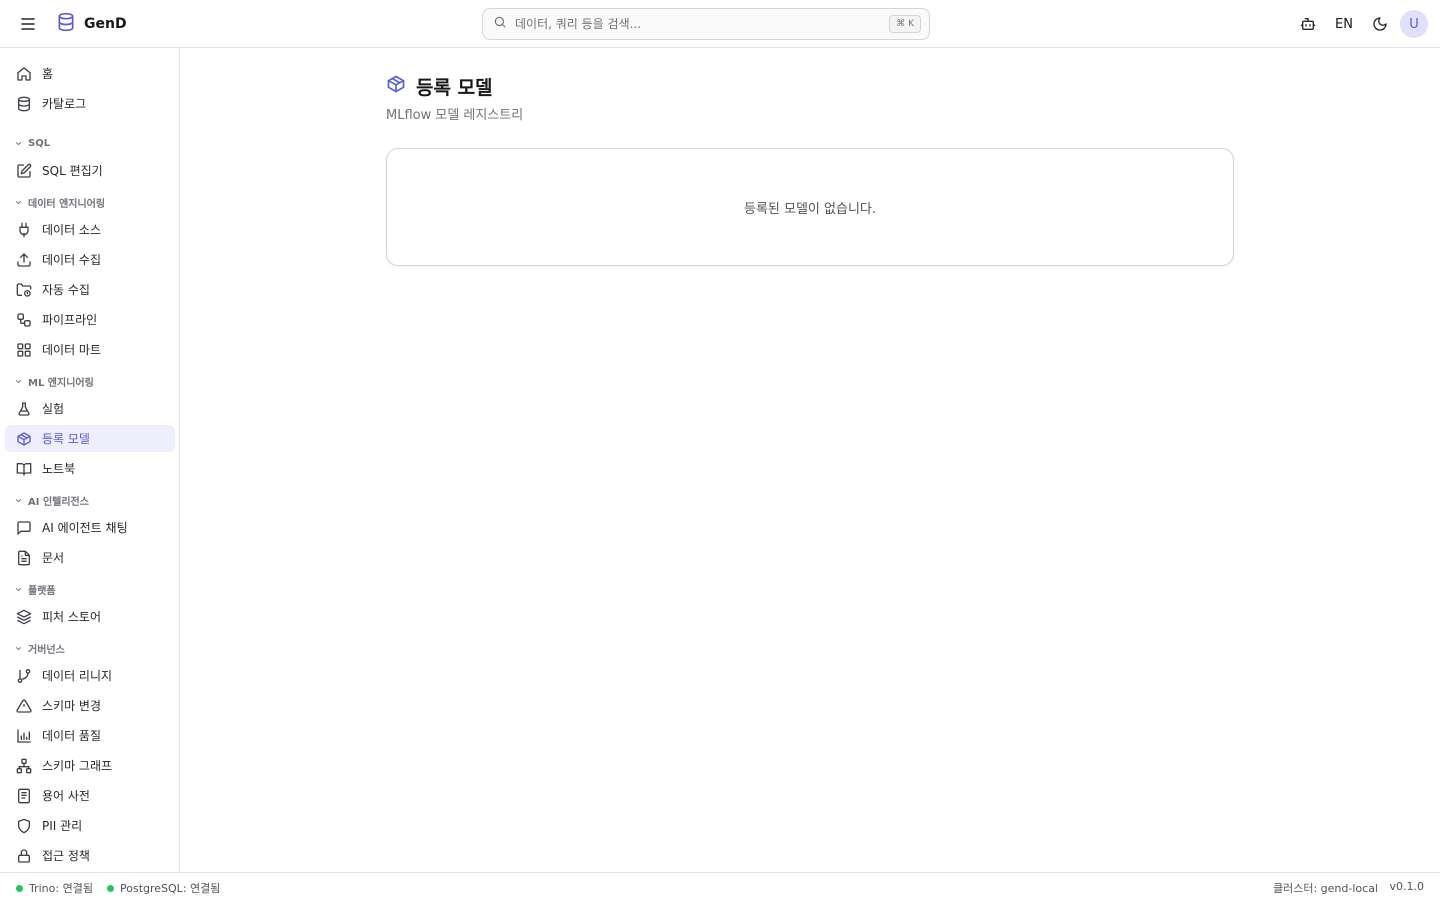 The height and width of the screenshot is (900, 1440). Describe the element at coordinates (90, 438) in the screenshot. I see `sidebar-item-registered-models: 등록 모델` at that location.